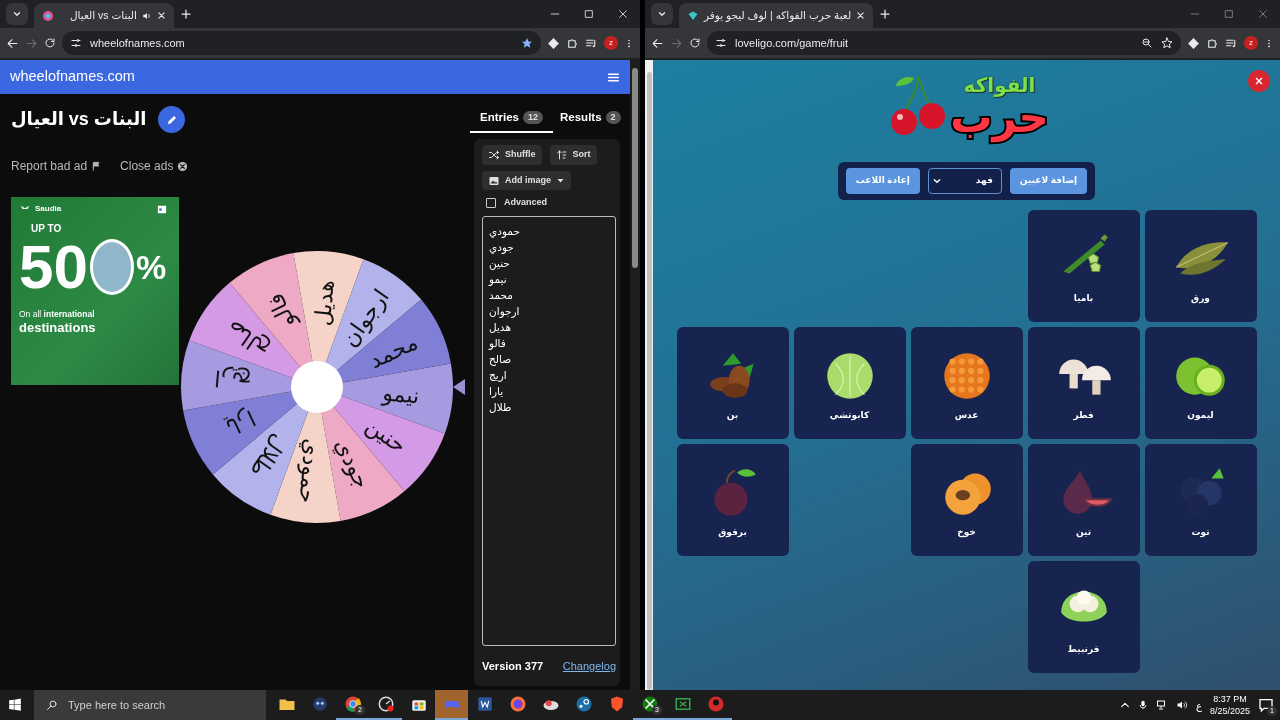 This screenshot has width=1280, height=720. Describe the element at coordinates (154, 166) in the screenshot. I see `close-ads-link: Close ads` at that location.